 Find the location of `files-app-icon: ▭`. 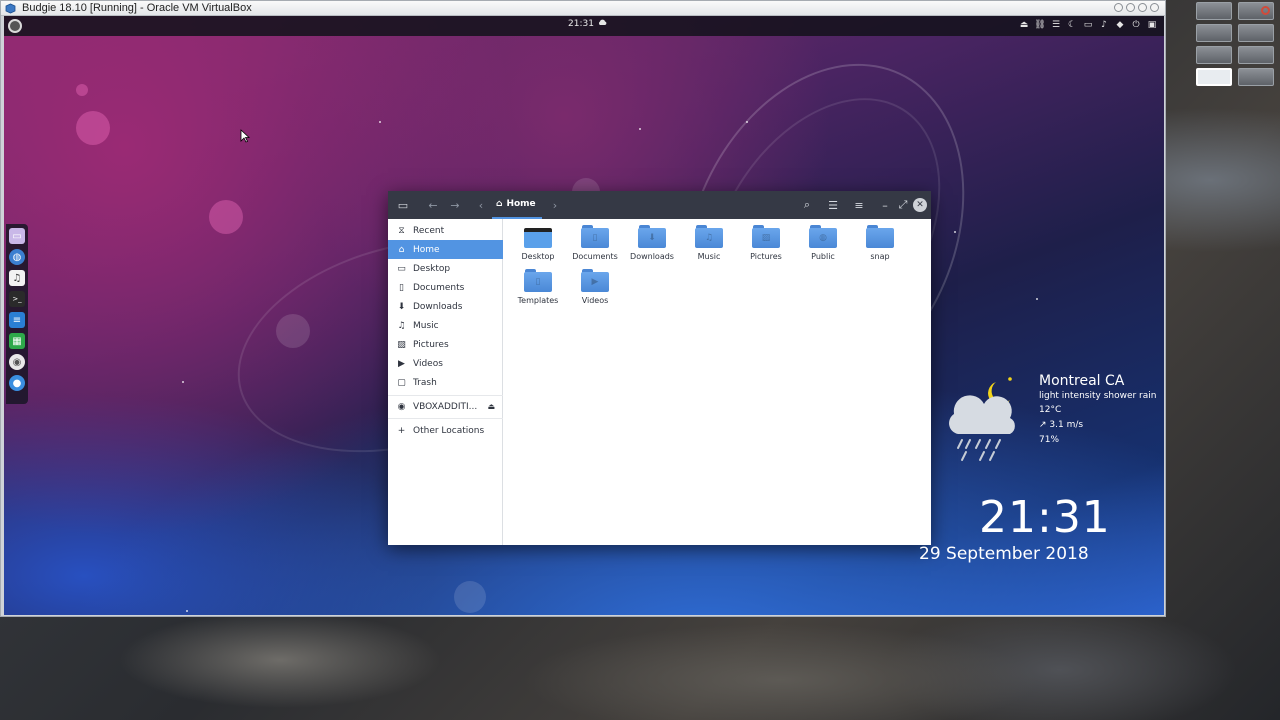

files-app-icon: ▭ is located at coordinates (403, 205).